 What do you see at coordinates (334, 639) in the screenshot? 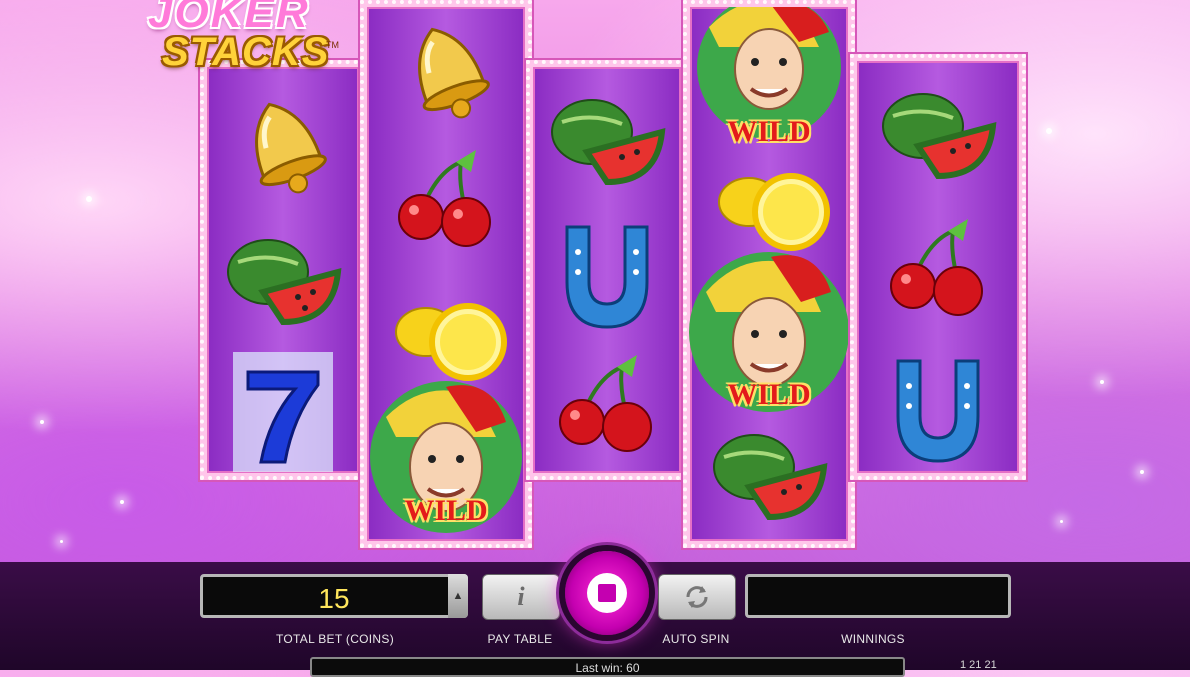
I see `total-bet-label: TOTAL BET (COINS)` at bounding box center [334, 639].